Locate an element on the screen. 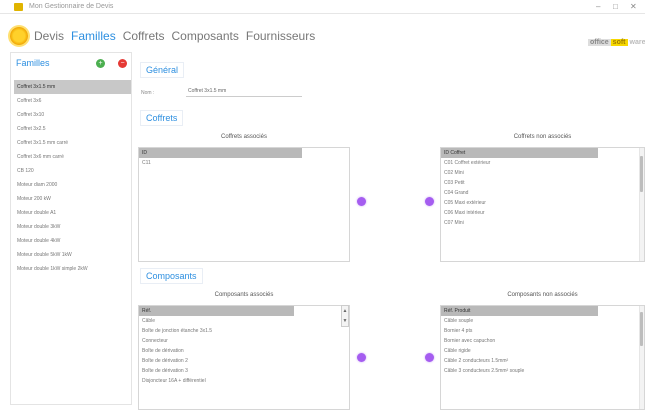  family-item: Moteur double A1 is located at coordinates (72, 213).